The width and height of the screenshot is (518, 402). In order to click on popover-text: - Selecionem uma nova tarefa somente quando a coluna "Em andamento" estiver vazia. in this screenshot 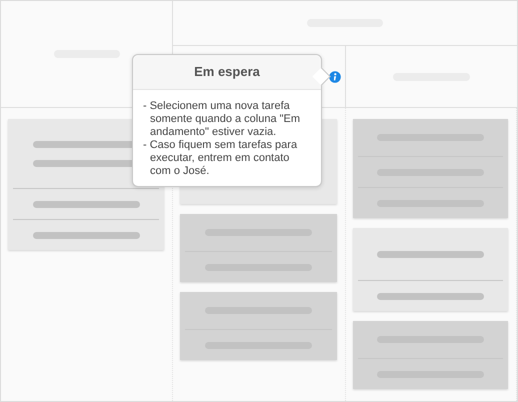, I will do `click(222, 119)`.